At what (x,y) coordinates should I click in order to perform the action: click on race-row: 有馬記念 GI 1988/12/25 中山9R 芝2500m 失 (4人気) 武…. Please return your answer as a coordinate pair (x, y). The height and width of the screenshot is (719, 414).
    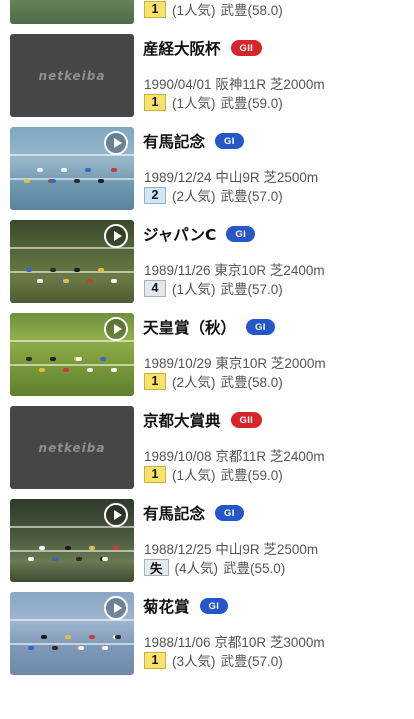
    Looking at the image, I should click on (207, 540).